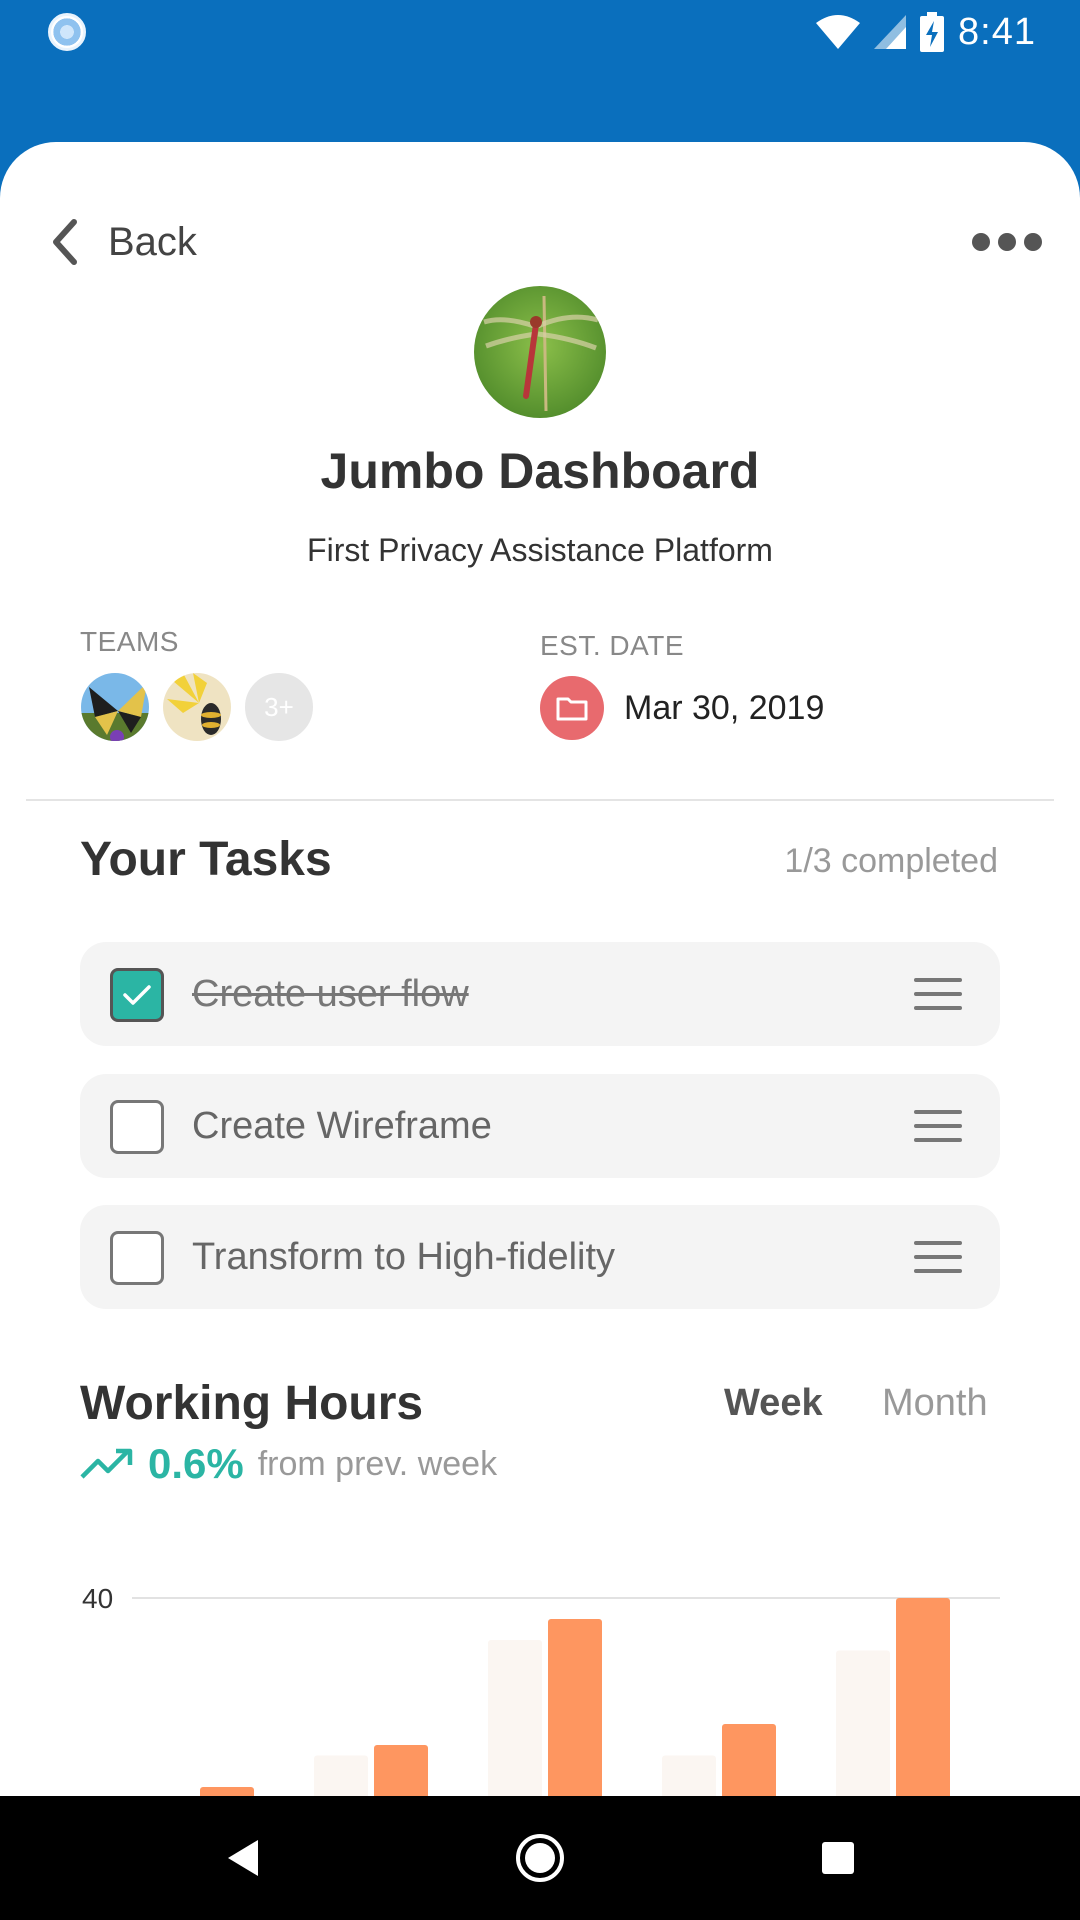  Describe the element at coordinates (773, 1403) in the screenshot. I see `tab-week: Week` at that location.